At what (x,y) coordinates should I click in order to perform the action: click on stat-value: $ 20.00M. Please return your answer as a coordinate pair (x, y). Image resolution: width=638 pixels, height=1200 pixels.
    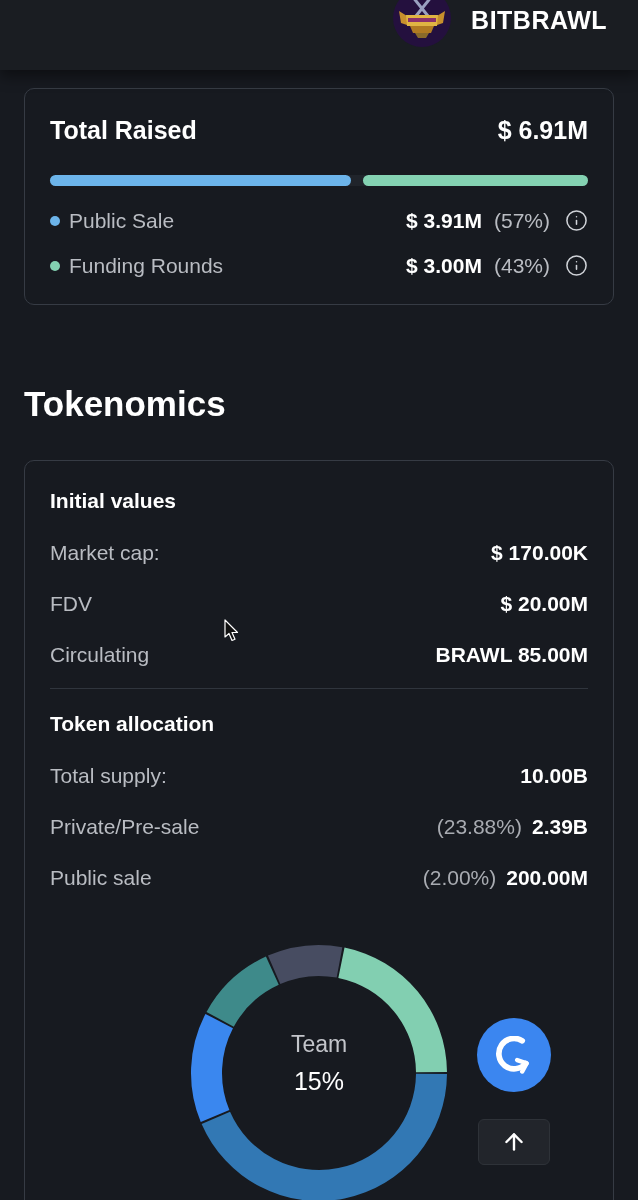
    Looking at the image, I should click on (544, 603).